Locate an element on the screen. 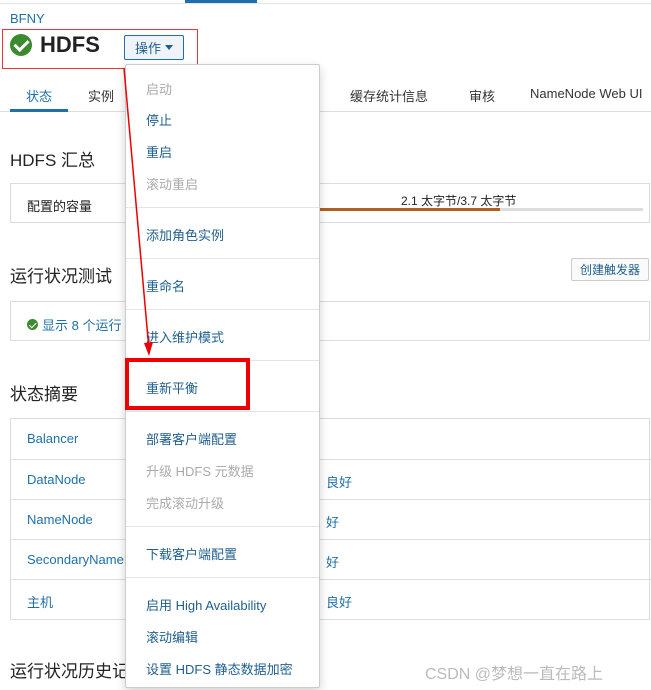 The image size is (651, 690). tab-instances: 实例 is located at coordinates (101, 95).